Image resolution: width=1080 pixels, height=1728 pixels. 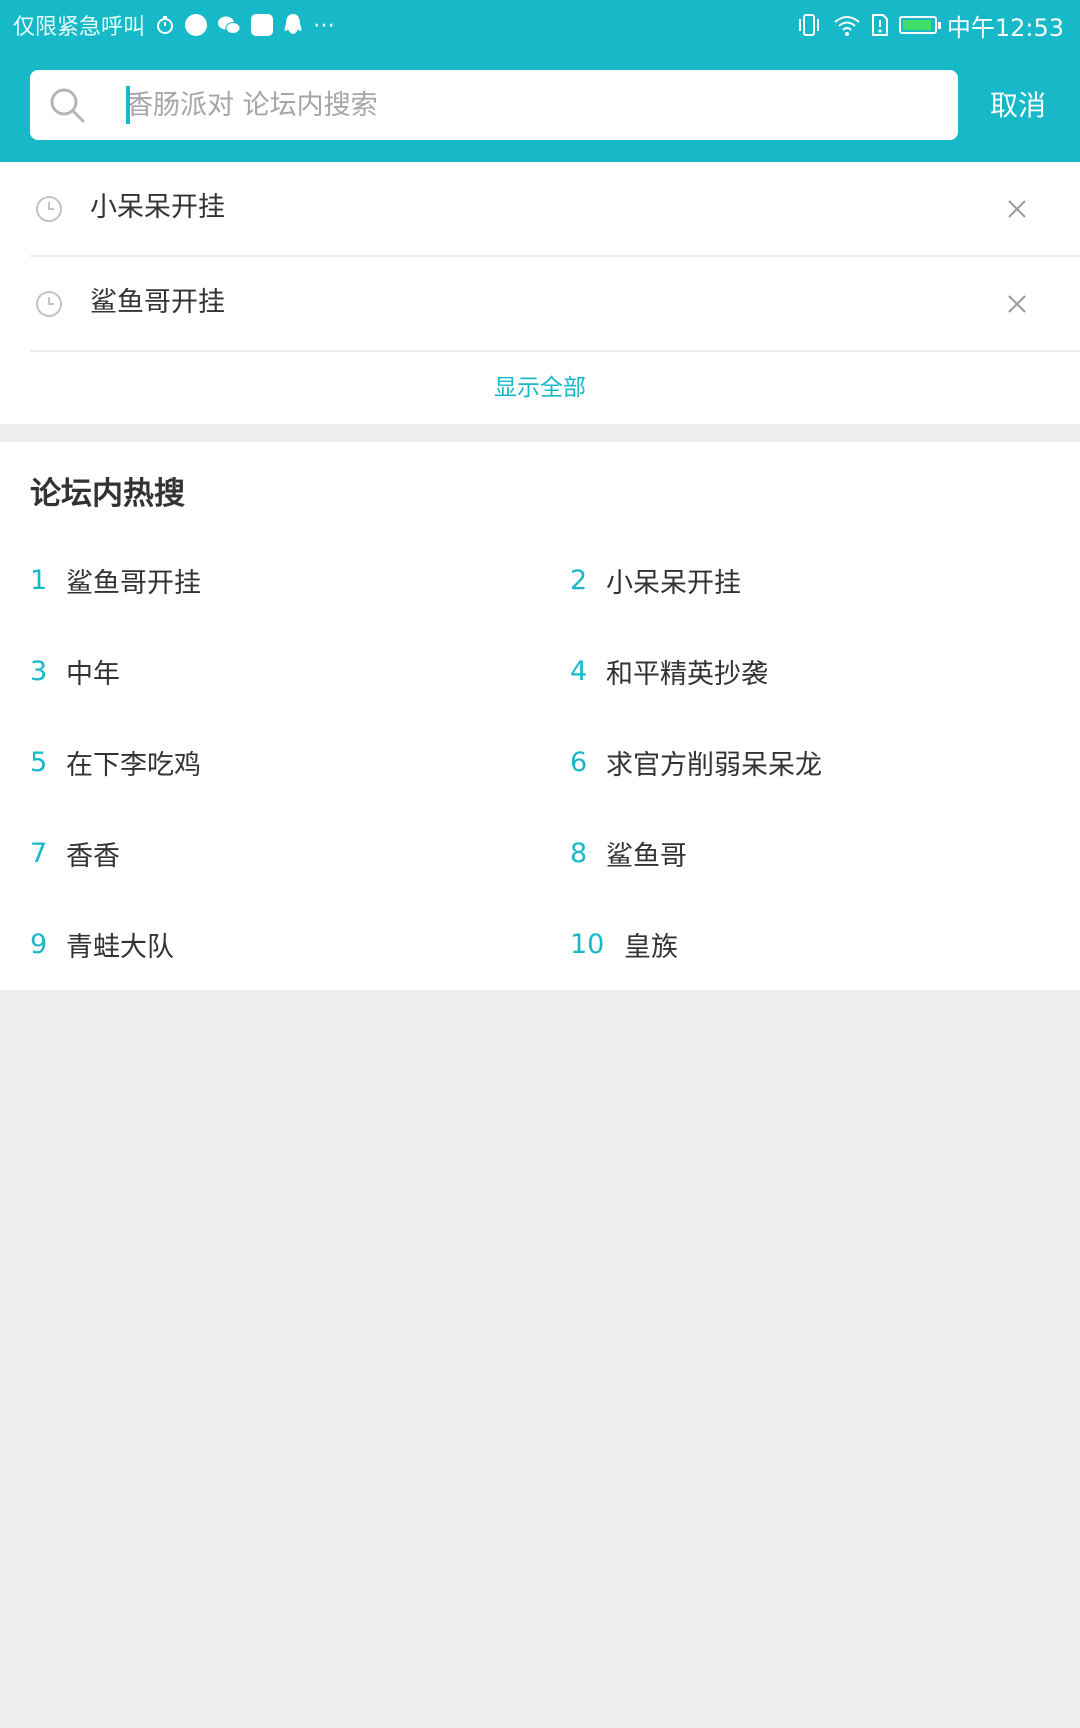 I want to click on hot-search-item: 5 在下李吃鸡, so click(x=115, y=762).